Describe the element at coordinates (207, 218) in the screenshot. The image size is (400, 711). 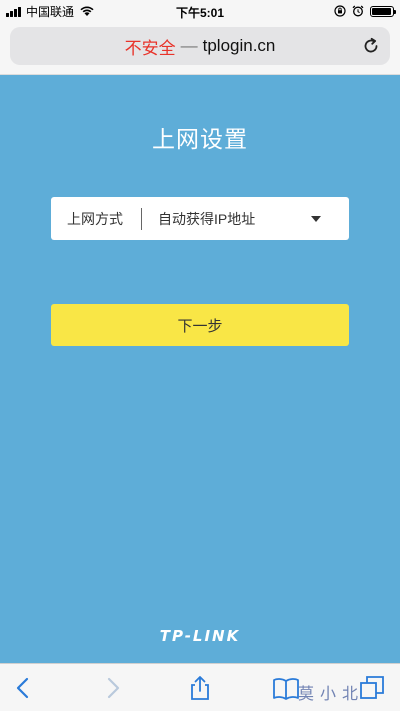
I see `connection-type-value: 自动获得IP地址` at that location.